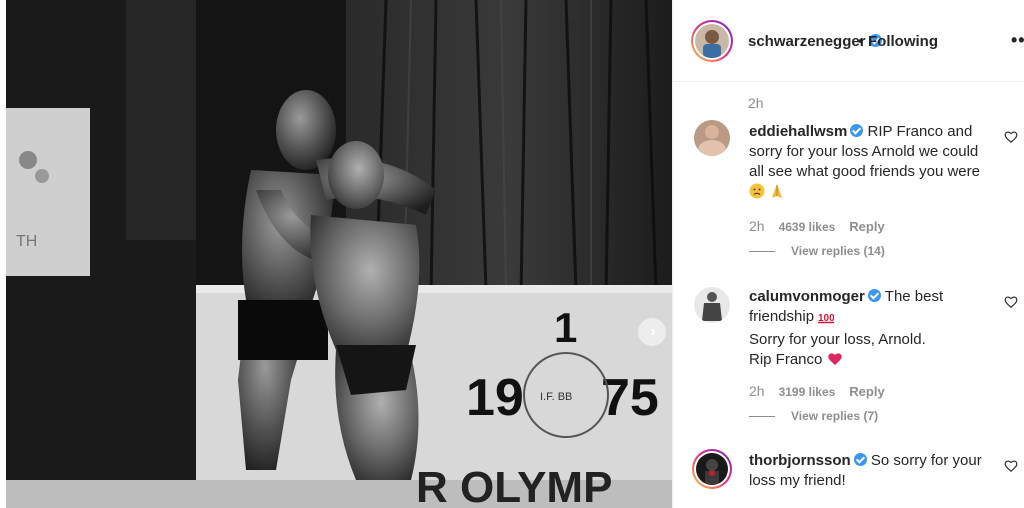  What do you see at coordinates (786, 359) in the screenshot?
I see `comment-body-line-3: Rip Franco` at bounding box center [786, 359].